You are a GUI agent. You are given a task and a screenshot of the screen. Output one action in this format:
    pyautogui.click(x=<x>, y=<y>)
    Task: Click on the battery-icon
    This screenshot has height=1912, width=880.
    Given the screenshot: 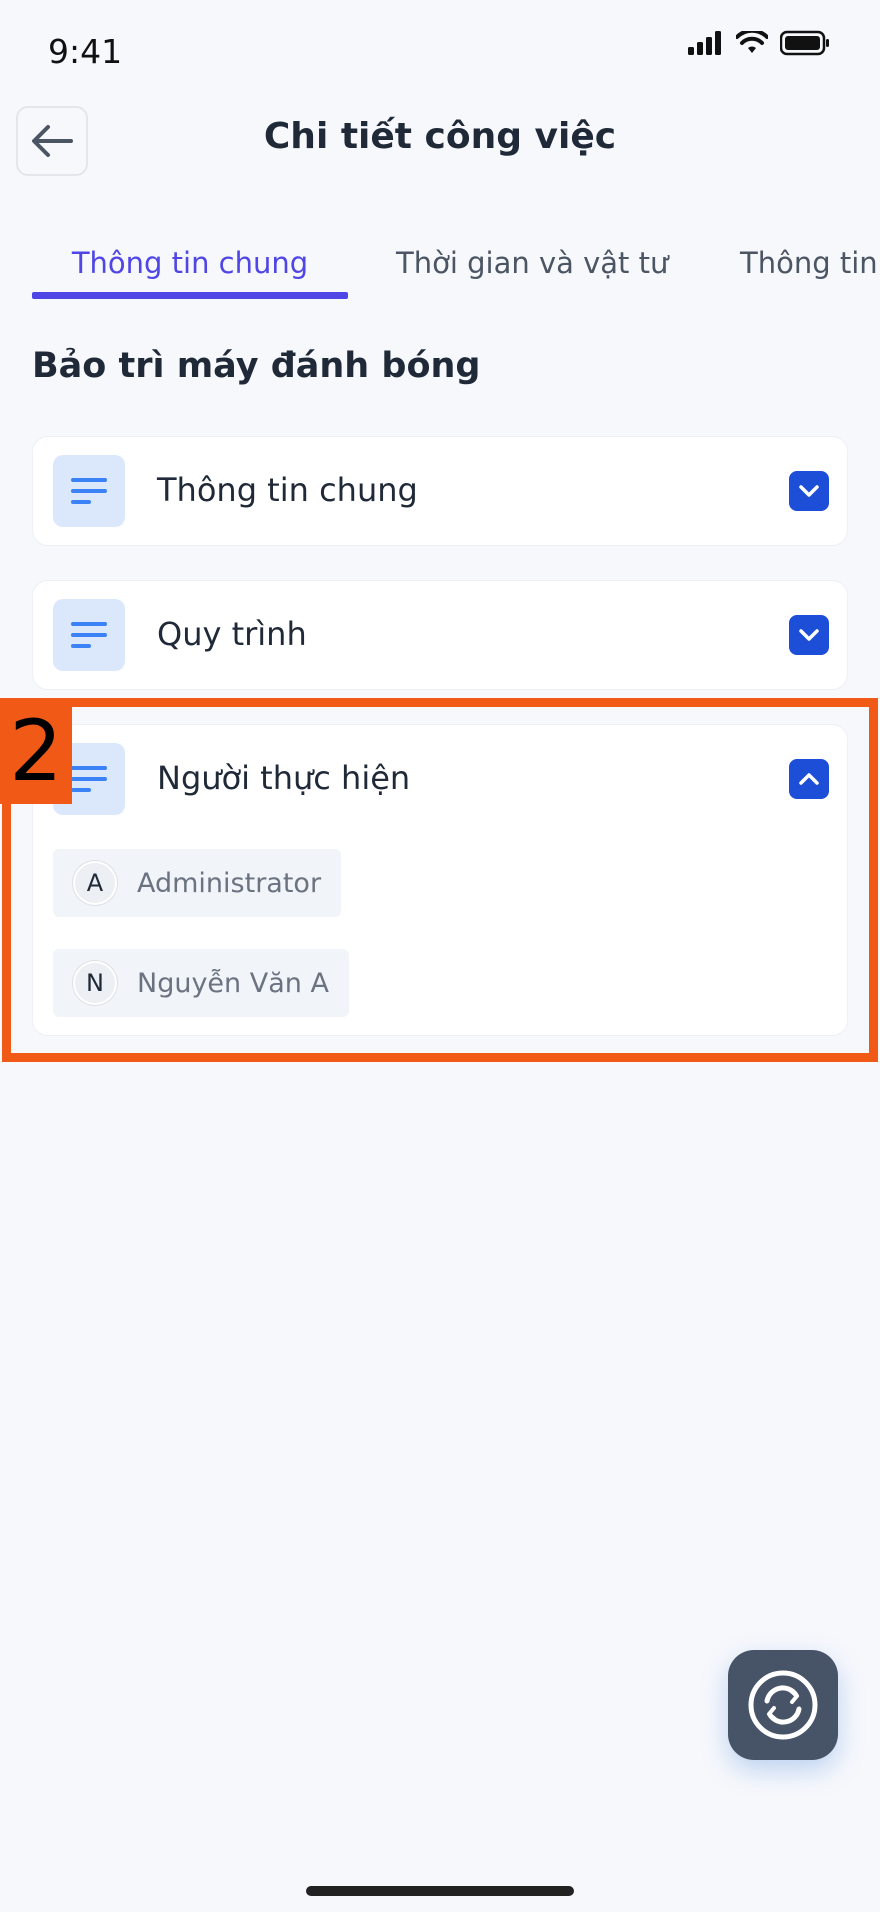 What is the action you would take?
    pyautogui.click(x=804, y=43)
    